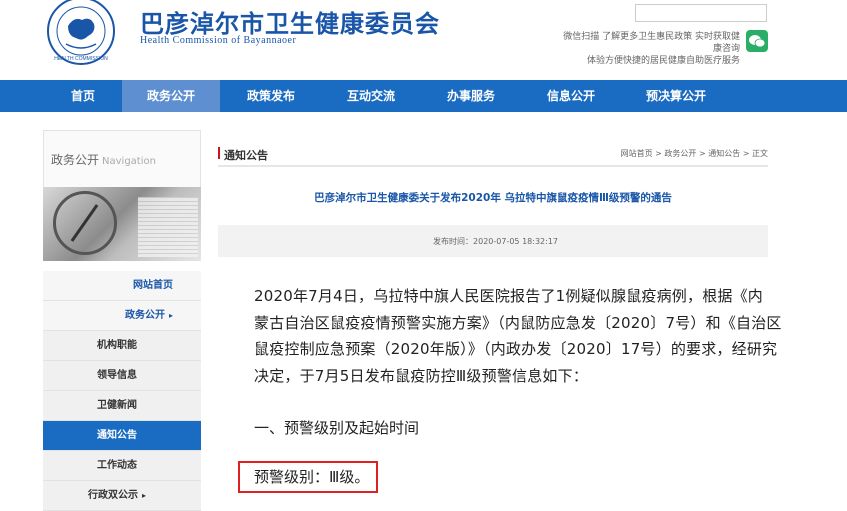 The width and height of the screenshot is (847, 511). I want to click on nav-item-services: 办事服务, so click(471, 96).